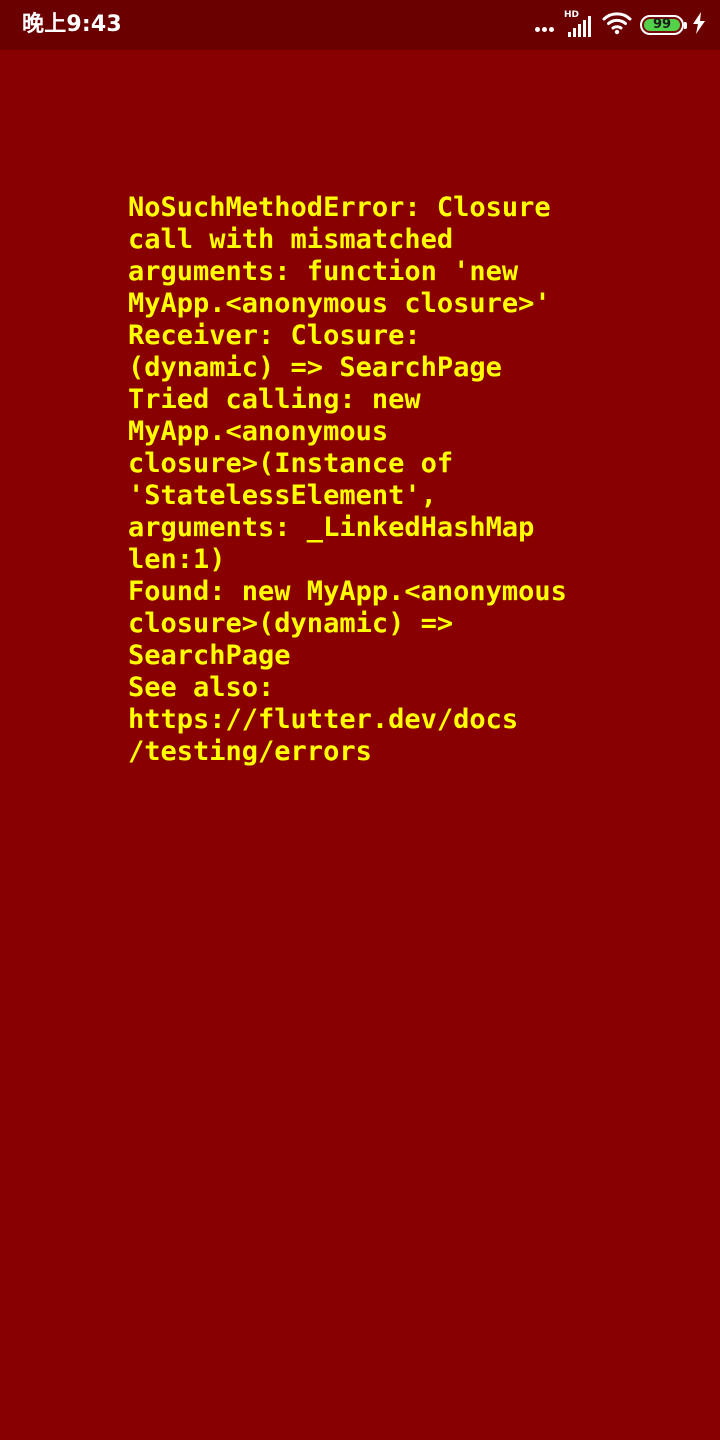  I want to click on error-line: MyApp.<anonymous closure>', so click(339, 303).